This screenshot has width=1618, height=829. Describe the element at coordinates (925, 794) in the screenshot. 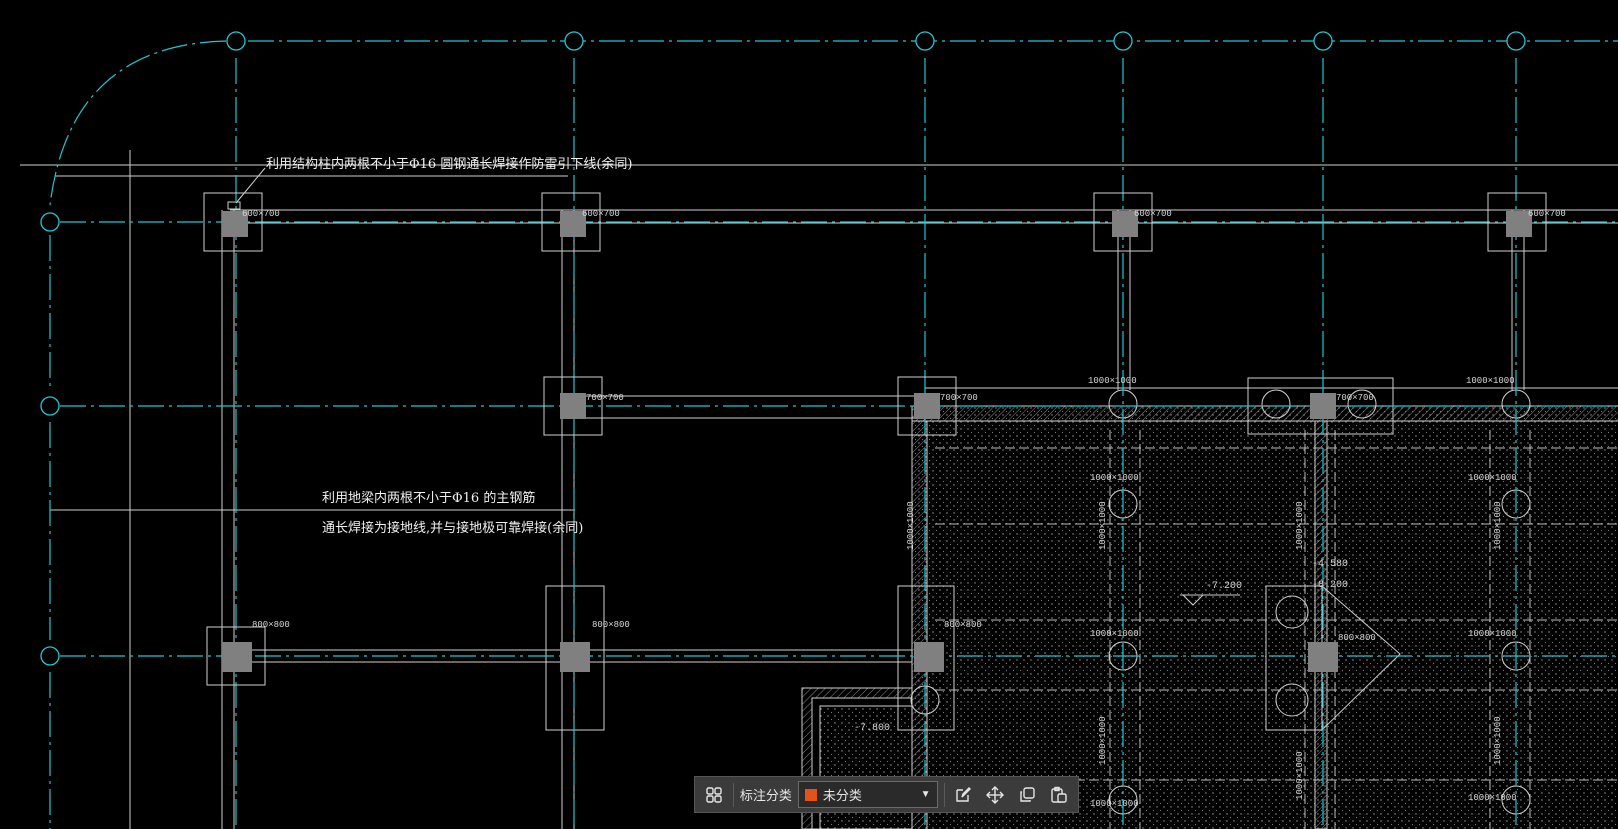

I see `chevron-down-icon: ▼` at that location.